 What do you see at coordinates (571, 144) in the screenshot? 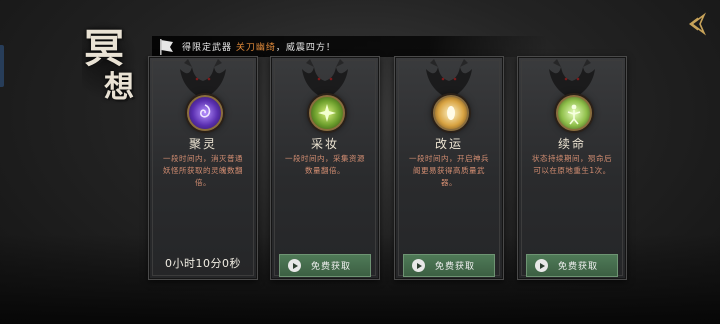
I see `card-title: 续命` at bounding box center [571, 144].